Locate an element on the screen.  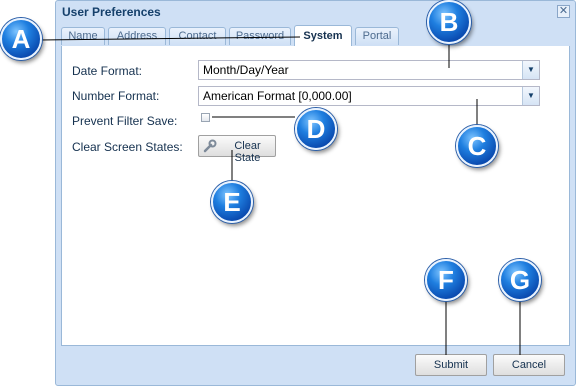
callout-e: E is located at coordinates (232, 202).